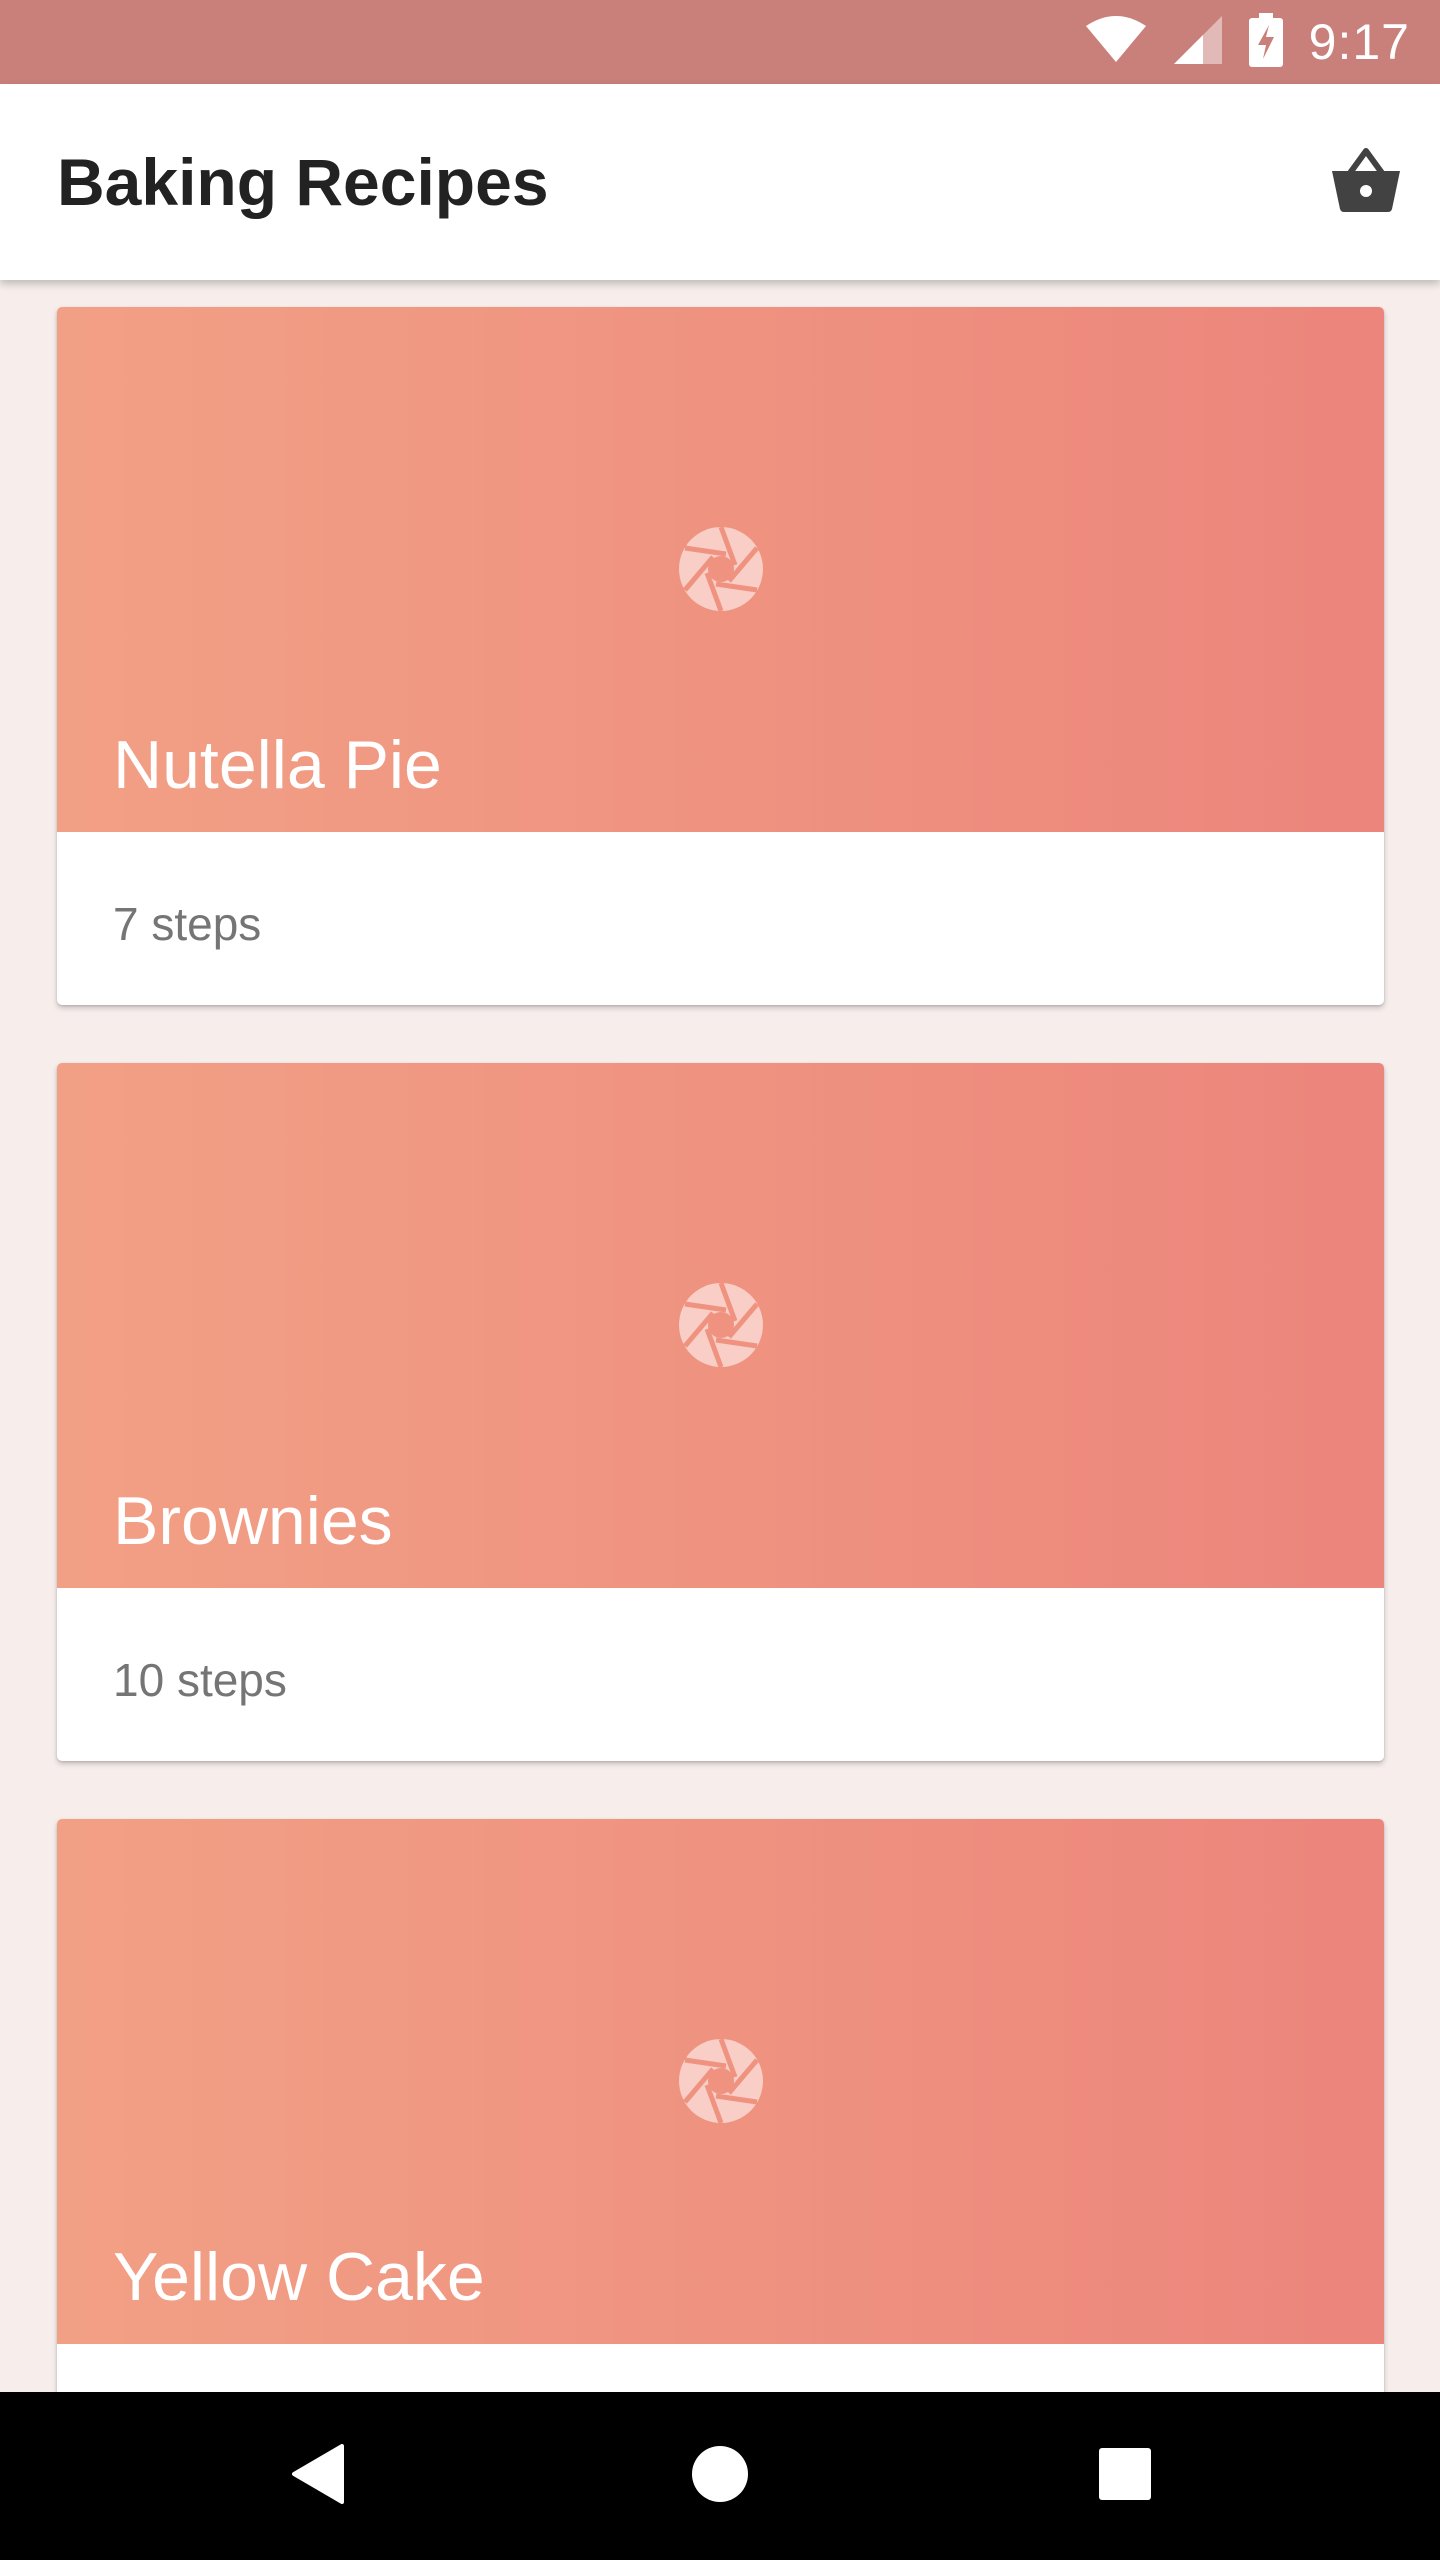  I want to click on recipe-name: Yellow Cake, so click(299, 2277).